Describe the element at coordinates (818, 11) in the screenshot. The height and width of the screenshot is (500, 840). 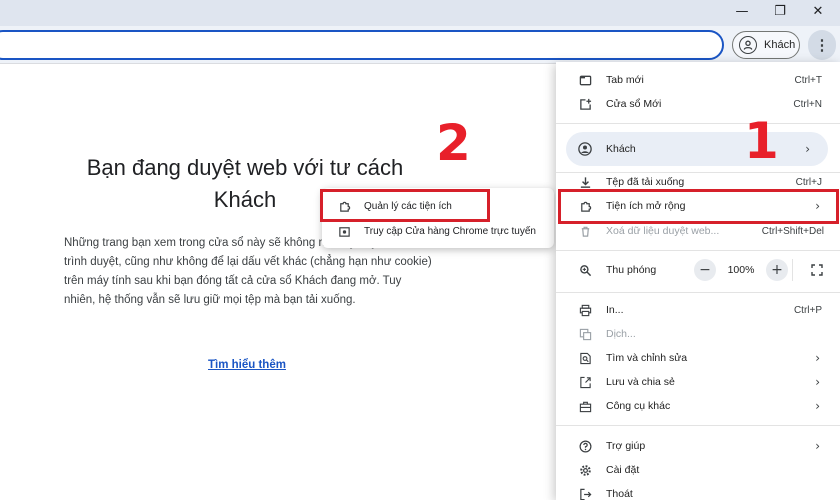
I see `close-window-button: ✕` at that location.